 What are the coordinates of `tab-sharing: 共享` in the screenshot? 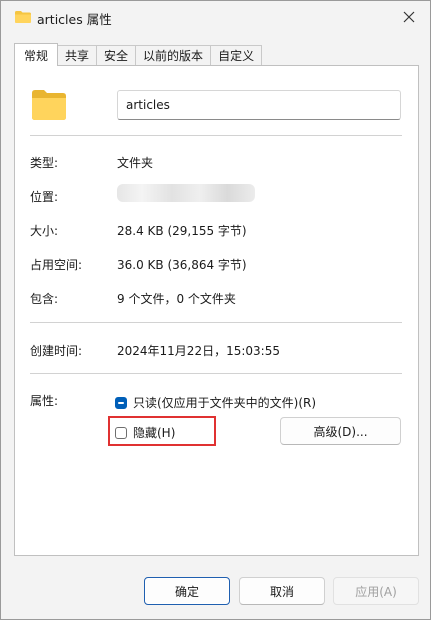 It's located at (77, 55).